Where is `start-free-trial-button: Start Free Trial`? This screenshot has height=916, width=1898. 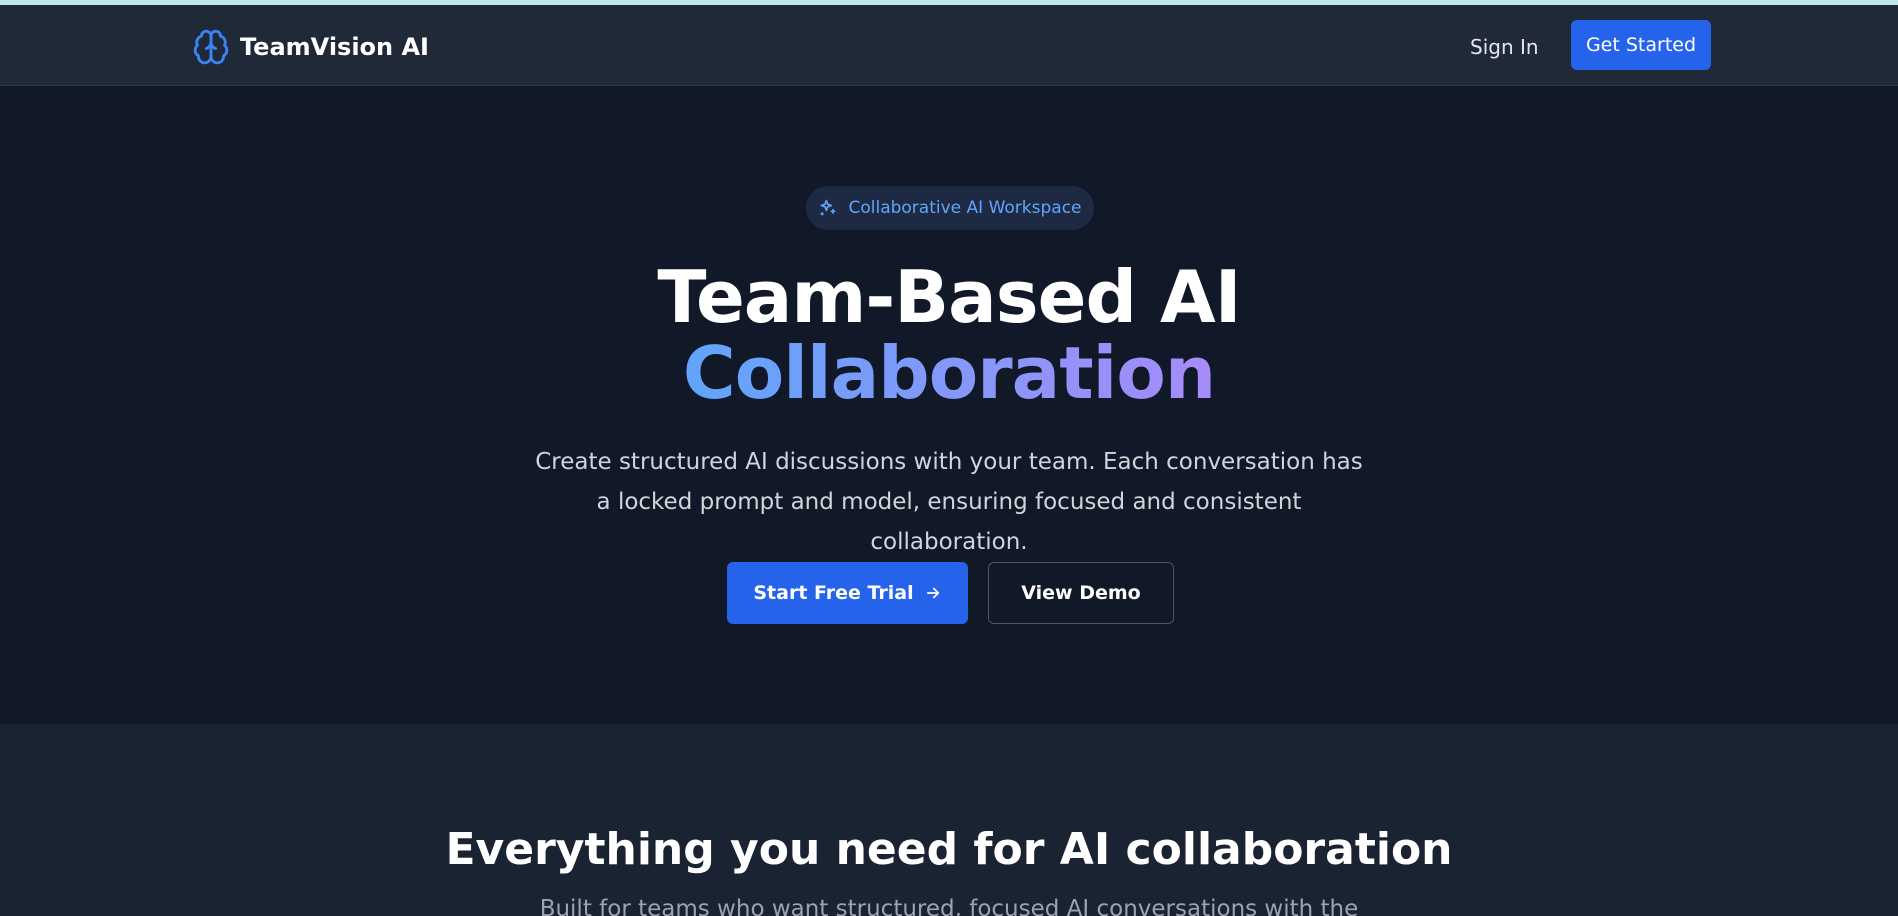
start-free-trial-button: Start Free Trial is located at coordinates (847, 593).